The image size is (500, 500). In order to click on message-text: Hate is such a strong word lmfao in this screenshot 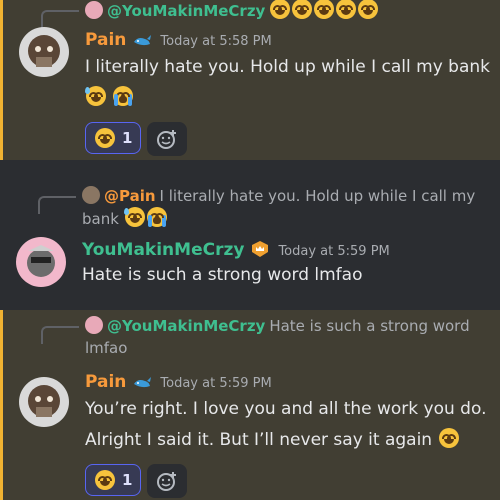, I will do `click(222, 275)`.